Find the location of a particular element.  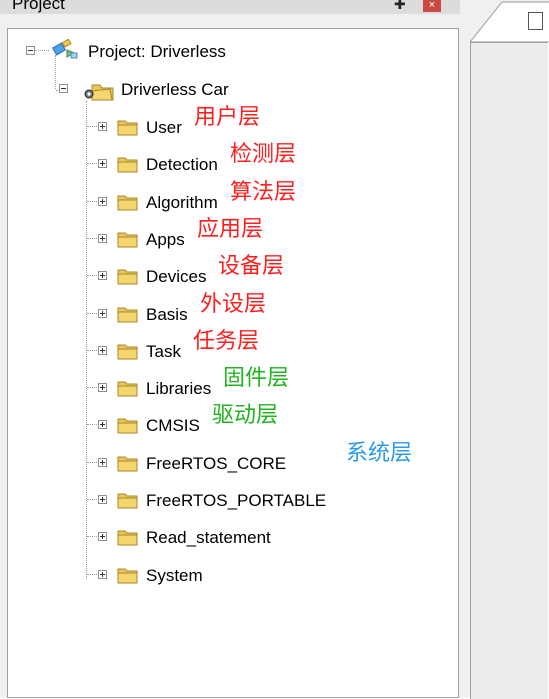

pin-icon: ✚ is located at coordinates (400, 6).